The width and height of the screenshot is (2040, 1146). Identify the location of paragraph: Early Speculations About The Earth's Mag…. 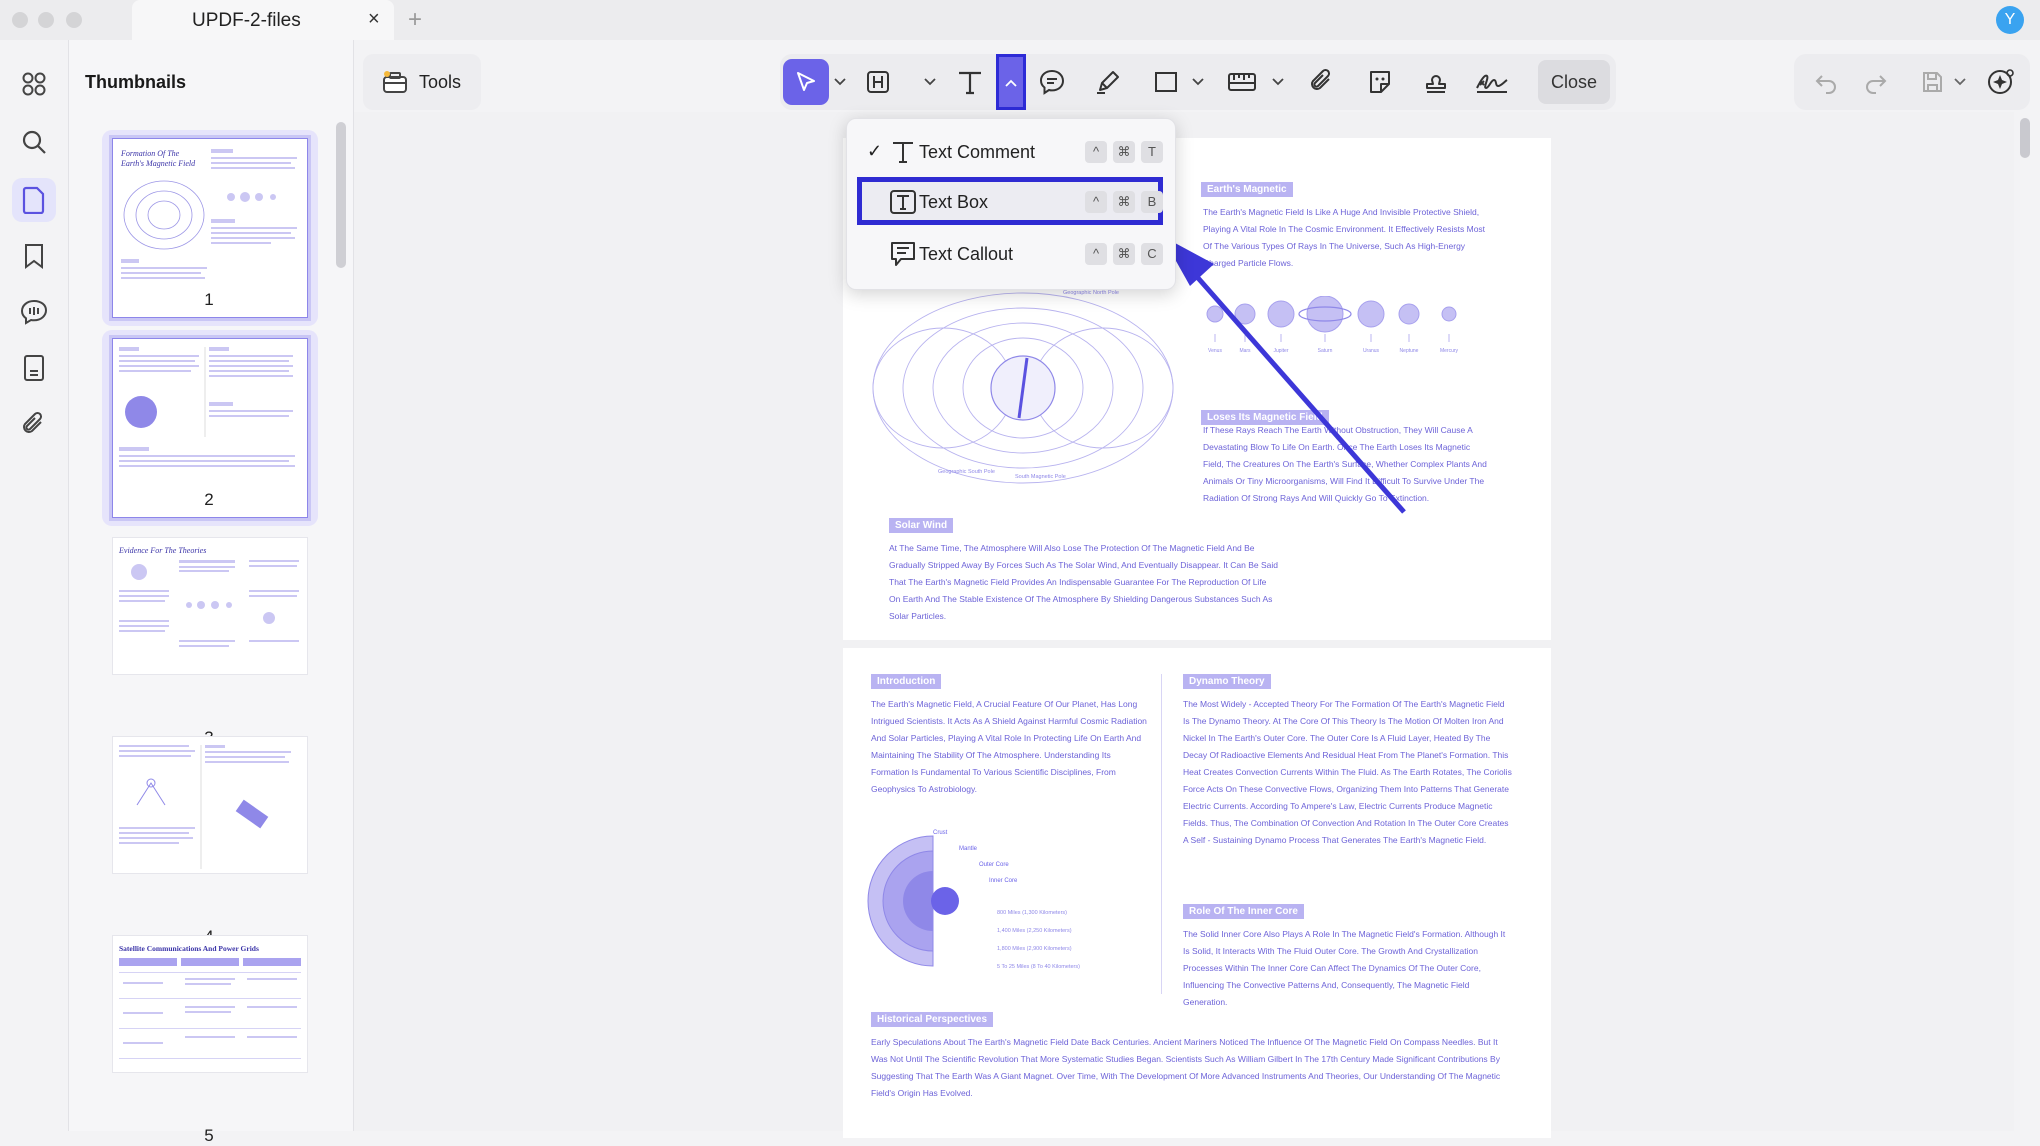
(1186, 1067).